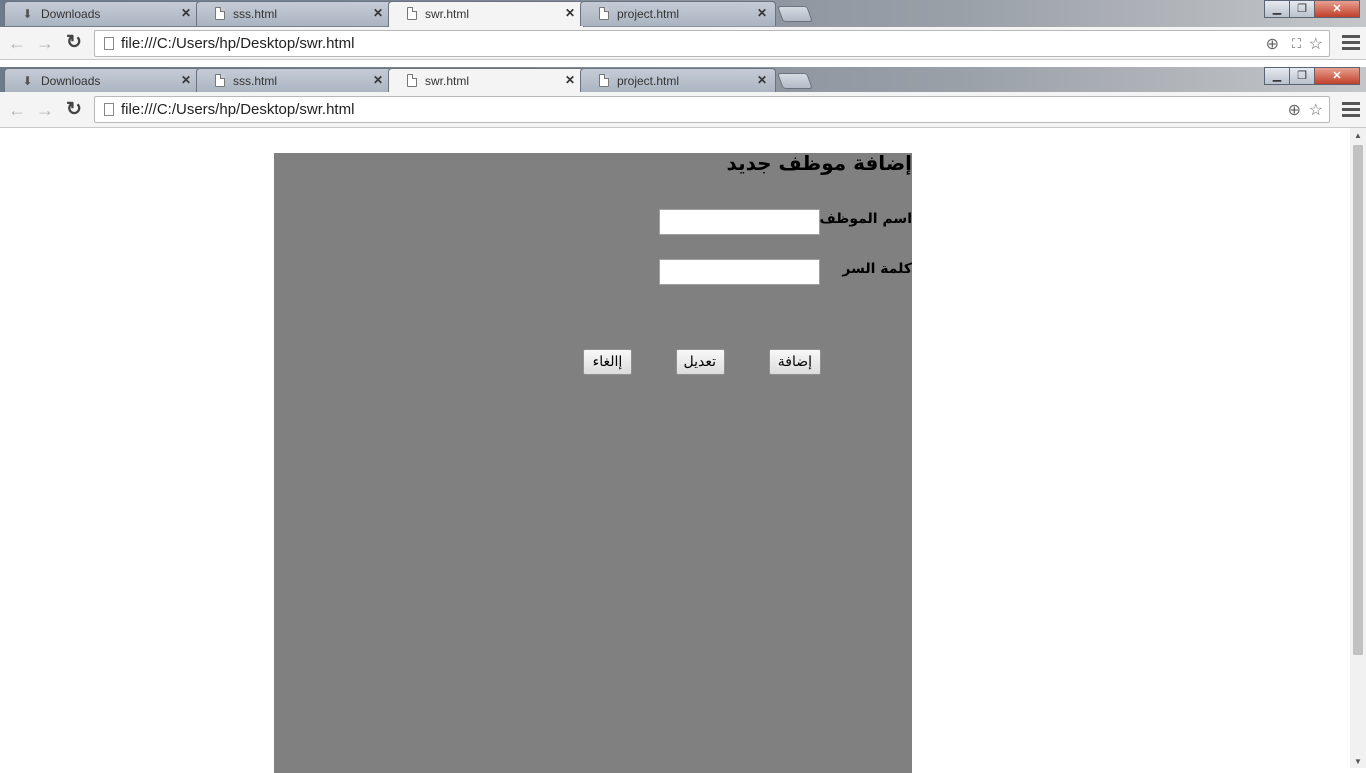 Image resolution: width=1366 pixels, height=773 pixels. Describe the element at coordinates (607, 362) in the screenshot. I see `cancel-button: إالغاء` at that location.